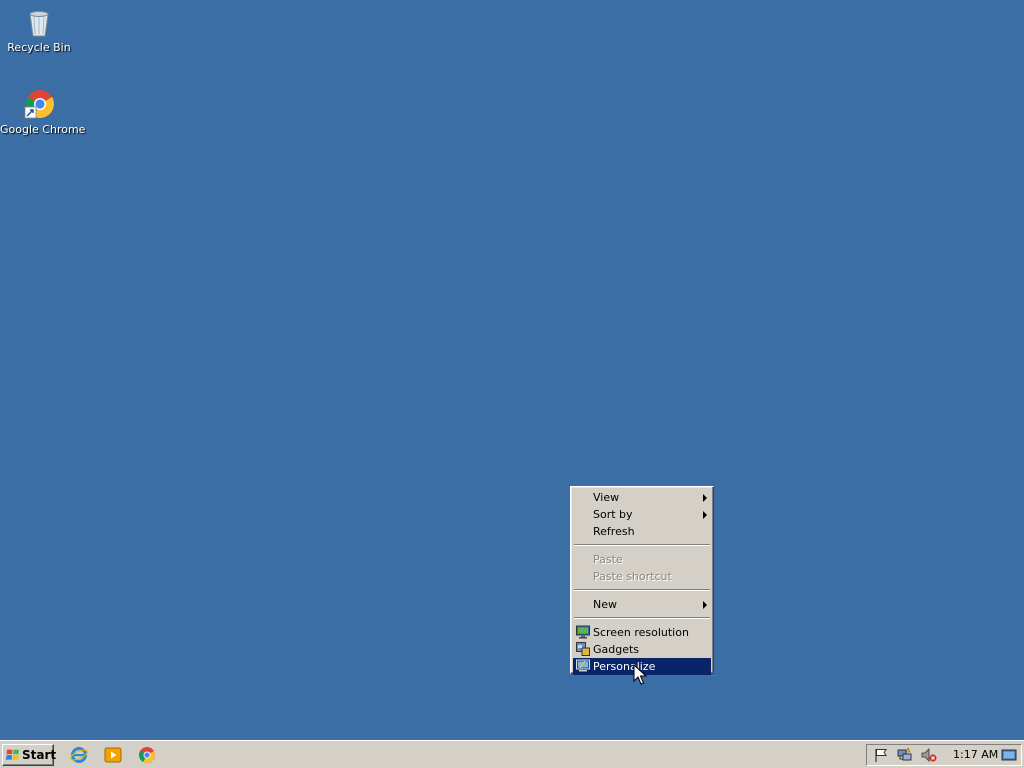 The height and width of the screenshot is (768, 1024). What do you see at coordinates (113, 755) in the screenshot?
I see `media-player-icon` at bounding box center [113, 755].